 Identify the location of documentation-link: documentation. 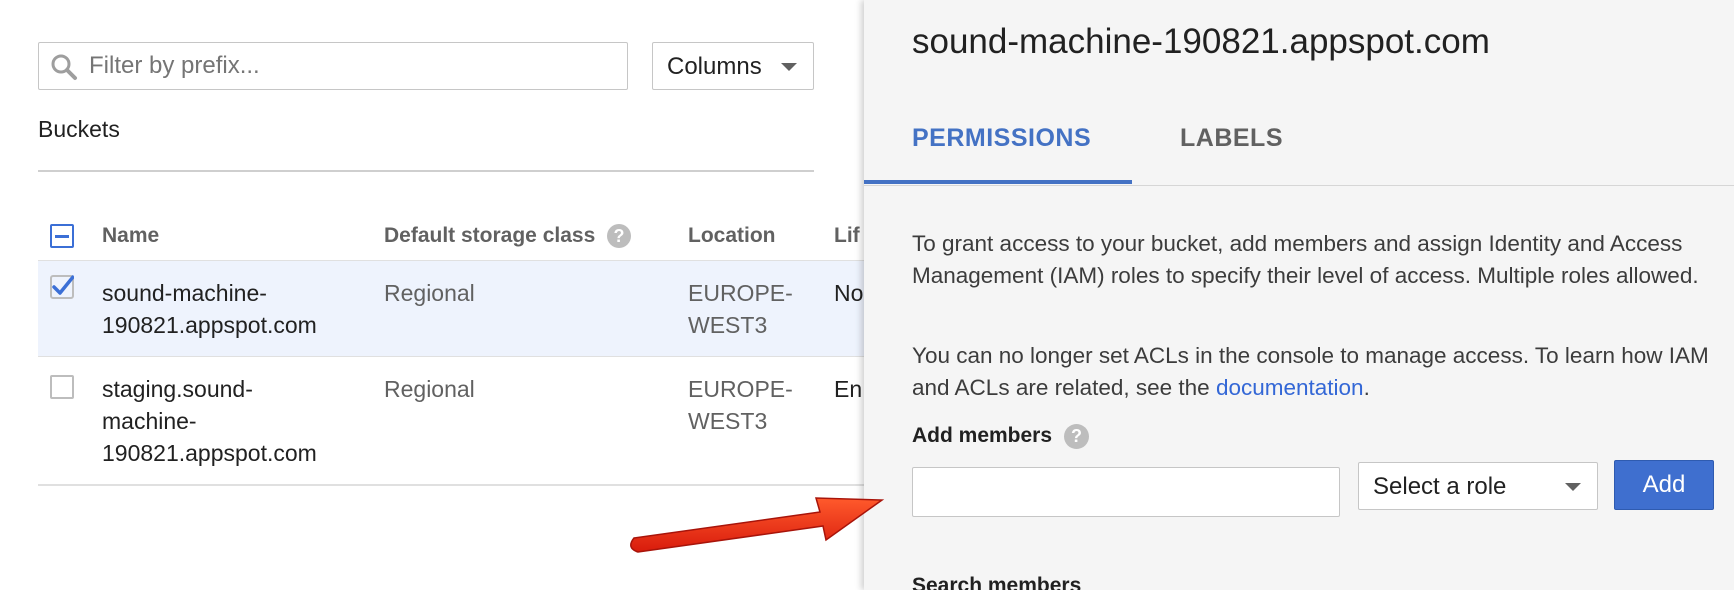
(1290, 387).